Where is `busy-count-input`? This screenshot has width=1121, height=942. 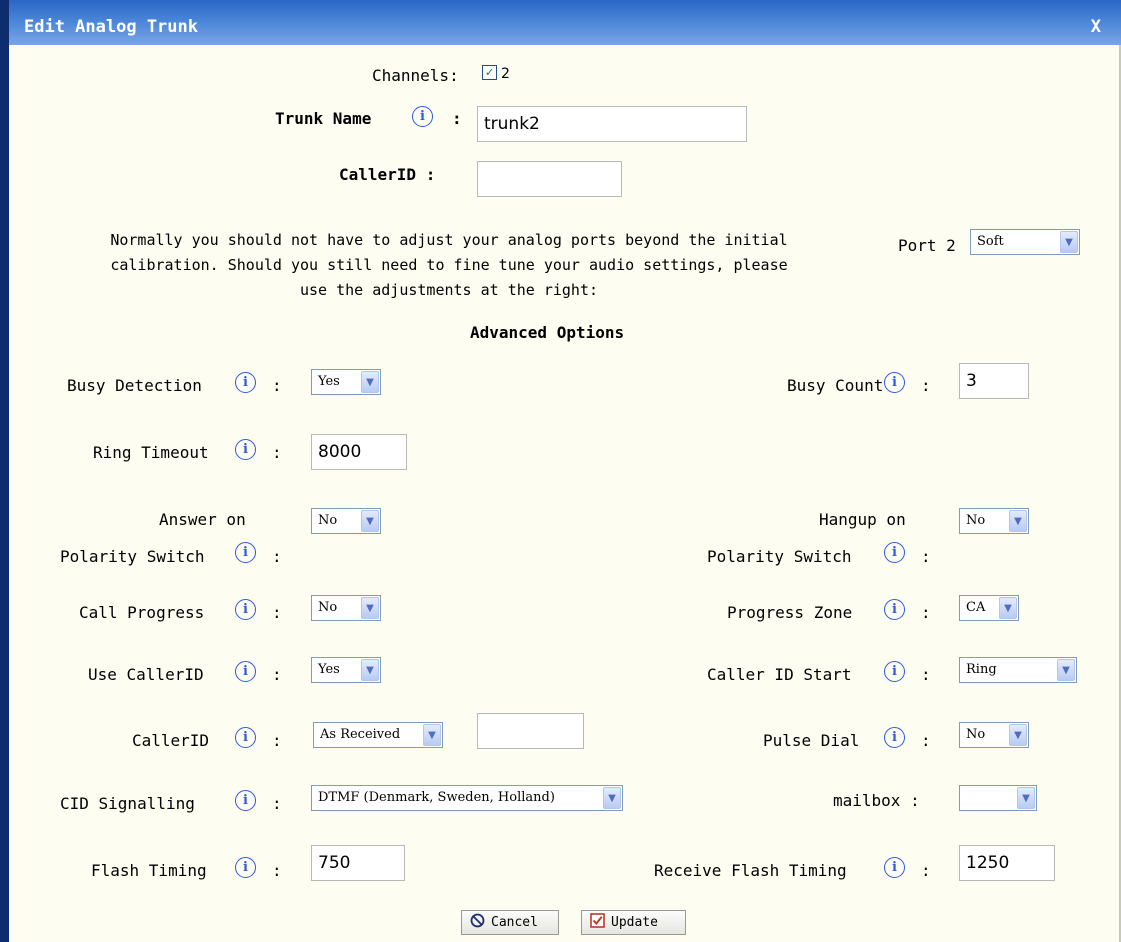 busy-count-input is located at coordinates (994, 381).